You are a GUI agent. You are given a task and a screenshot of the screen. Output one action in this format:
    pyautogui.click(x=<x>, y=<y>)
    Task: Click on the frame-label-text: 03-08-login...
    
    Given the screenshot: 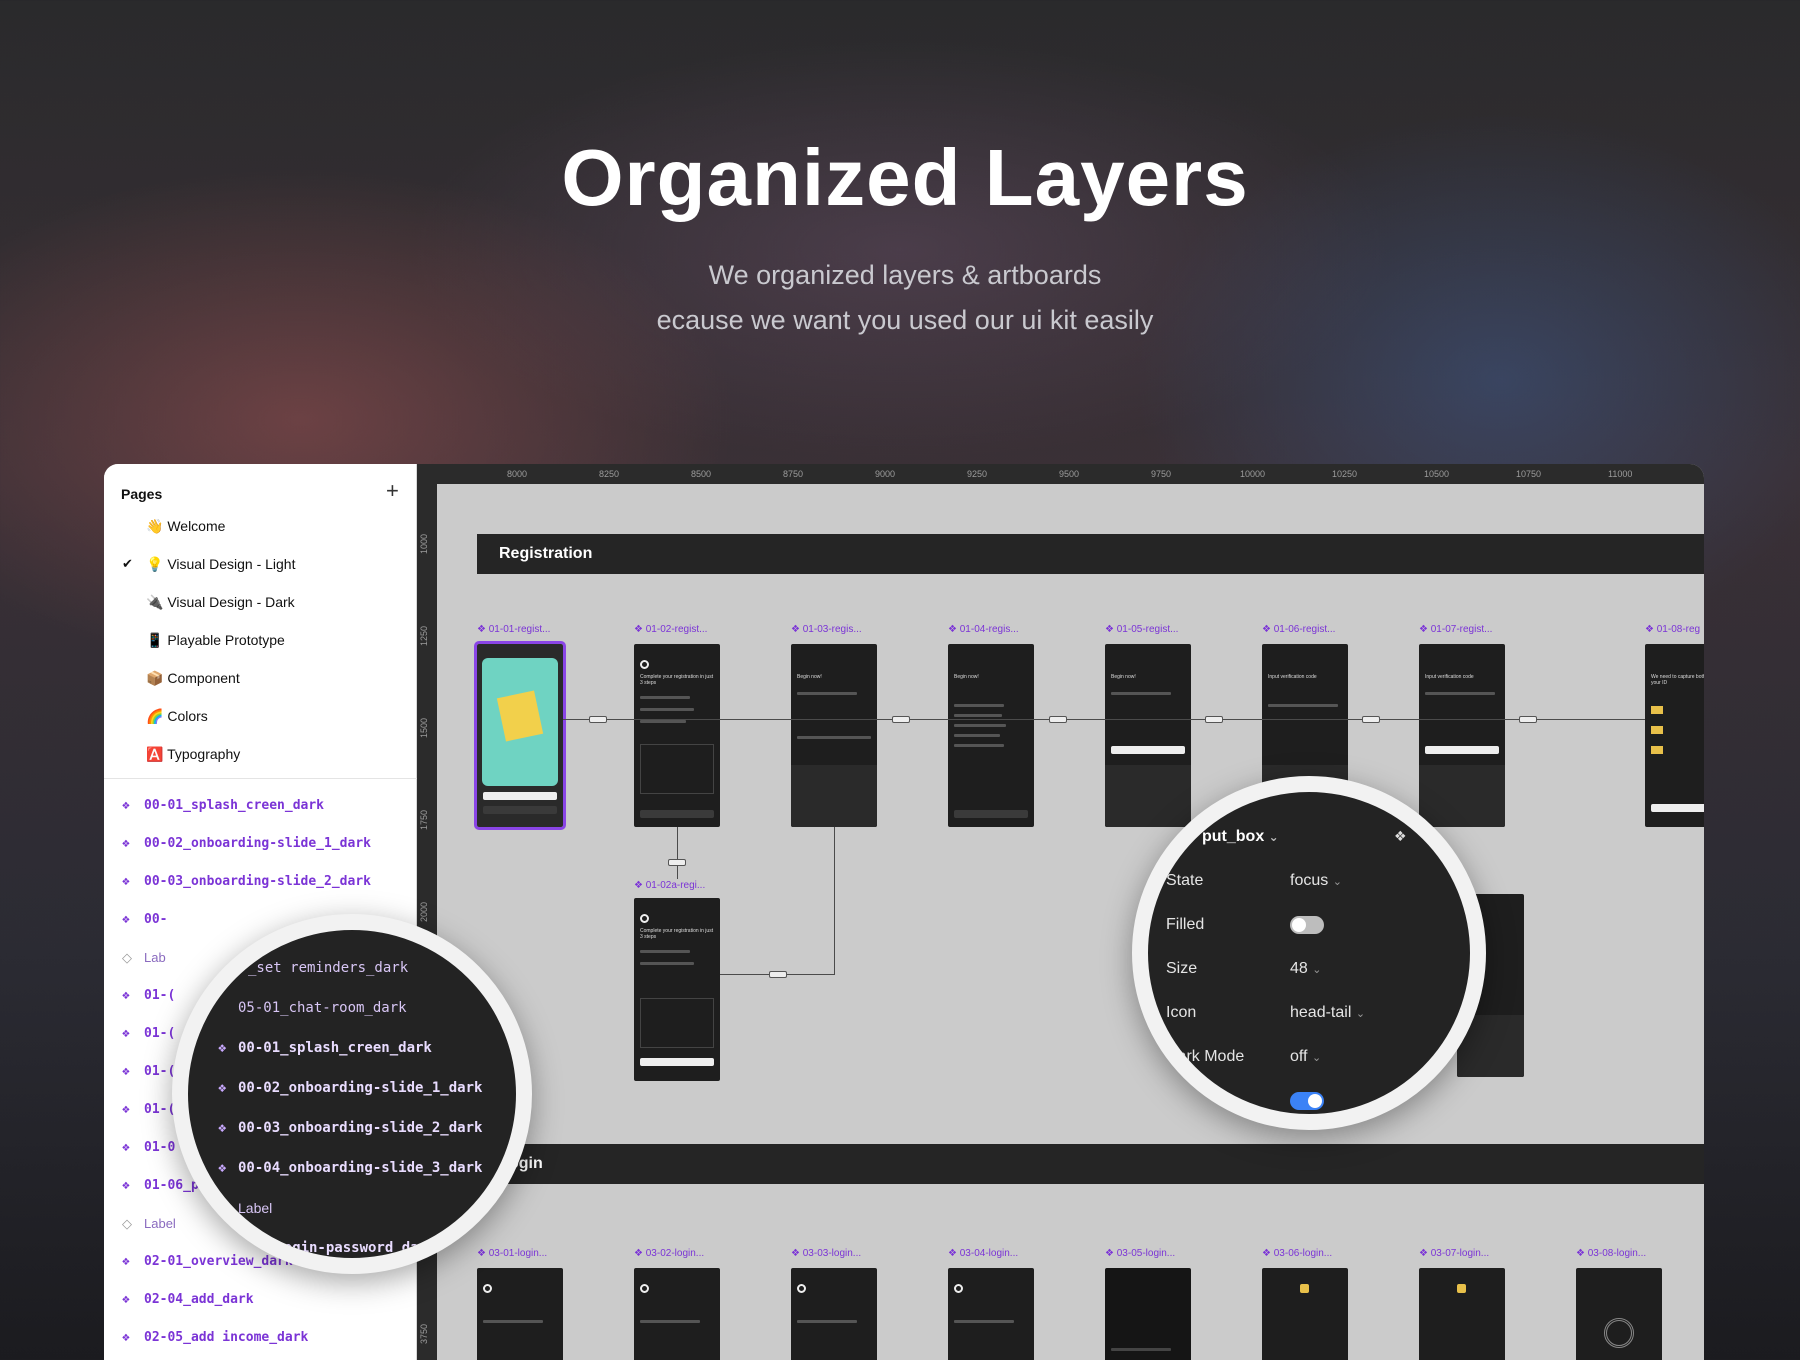 What is the action you would take?
    pyautogui.click(x=1617, y=1253)
    